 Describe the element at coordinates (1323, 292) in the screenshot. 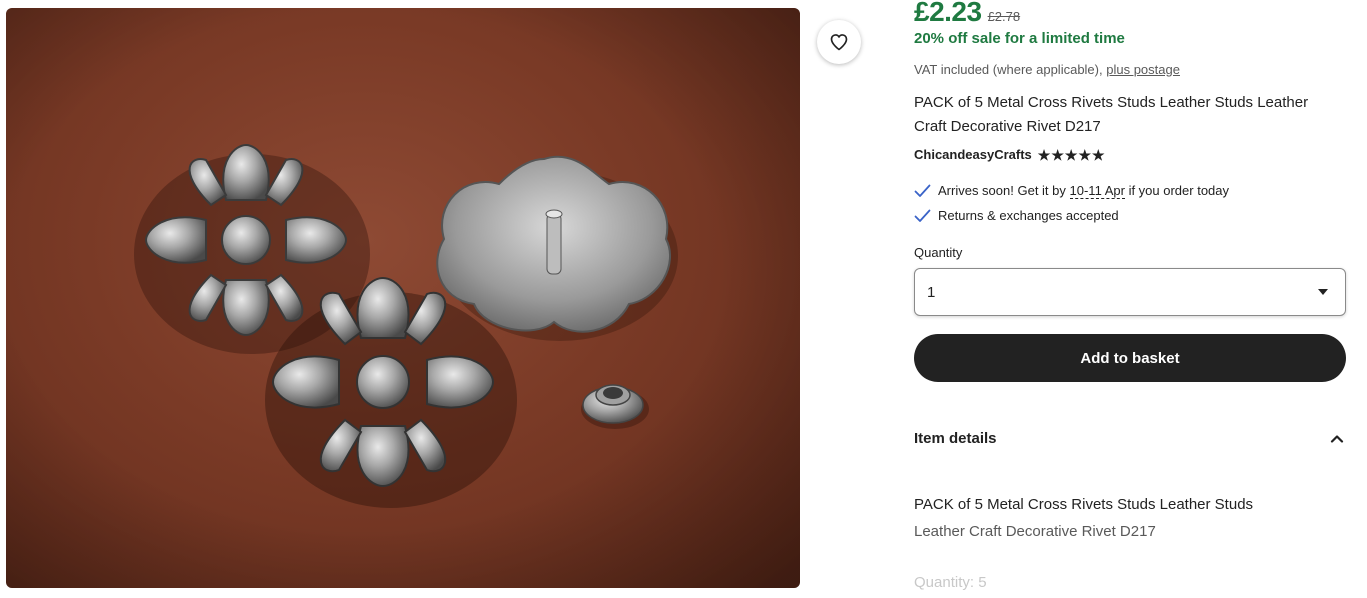

I see `caret-down-icon` at that location.